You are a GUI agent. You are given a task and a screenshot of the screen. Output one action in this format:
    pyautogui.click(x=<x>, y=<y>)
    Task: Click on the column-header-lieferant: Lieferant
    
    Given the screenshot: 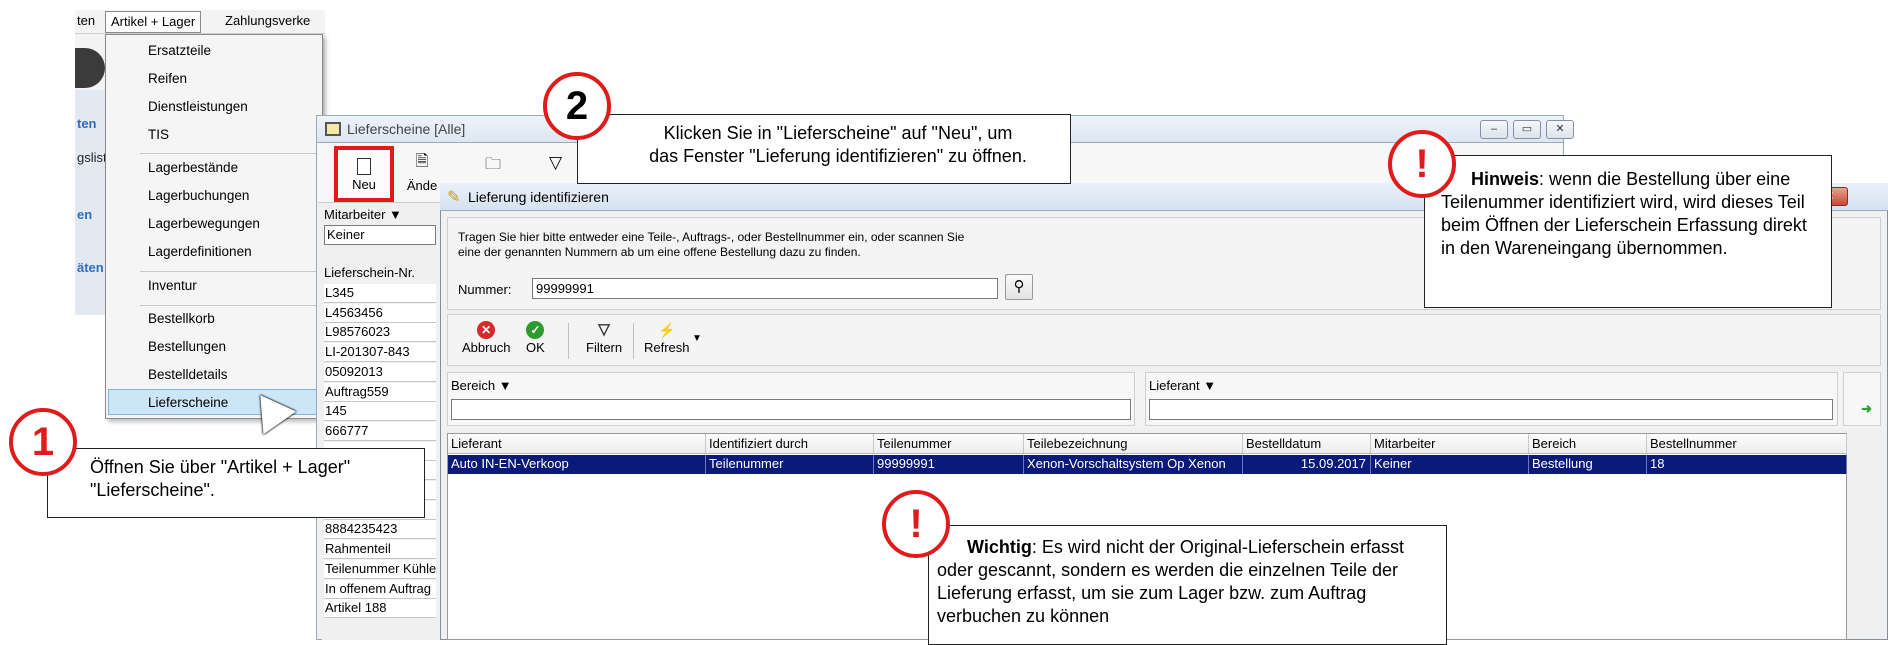 What is the action you would take?
    pyautogui.click(x=577, y=444)
    